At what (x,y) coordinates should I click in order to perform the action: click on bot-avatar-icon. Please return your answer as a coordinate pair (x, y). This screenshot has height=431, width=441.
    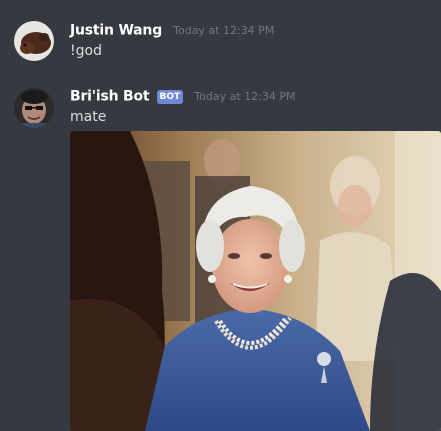
    Looking at the image, I should click on (34, 108).